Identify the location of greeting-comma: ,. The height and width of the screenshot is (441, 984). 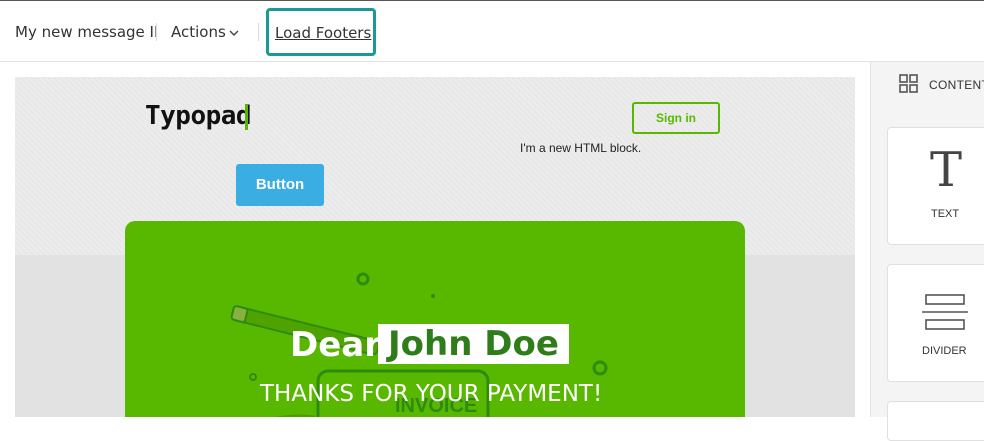
(565, 345).